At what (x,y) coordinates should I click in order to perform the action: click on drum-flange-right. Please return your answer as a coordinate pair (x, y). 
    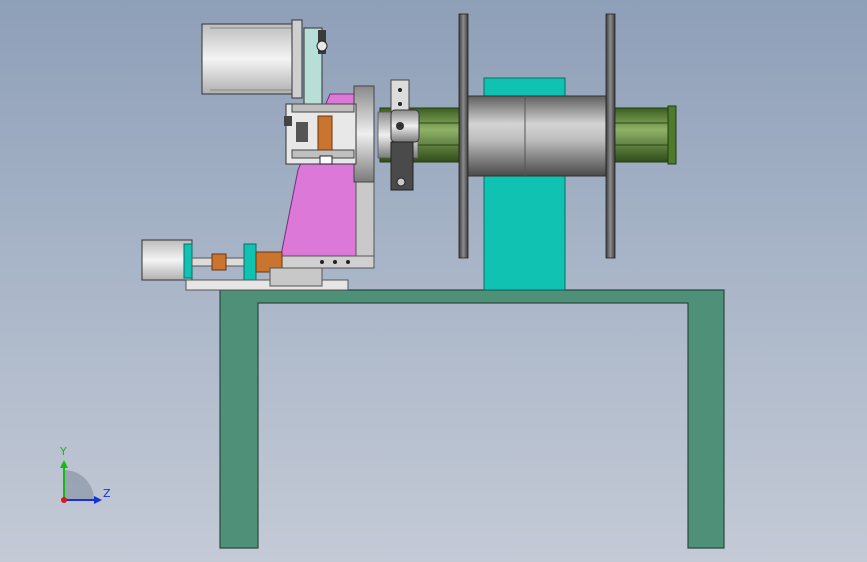
    Looking at the image, I should click on (610, 136).